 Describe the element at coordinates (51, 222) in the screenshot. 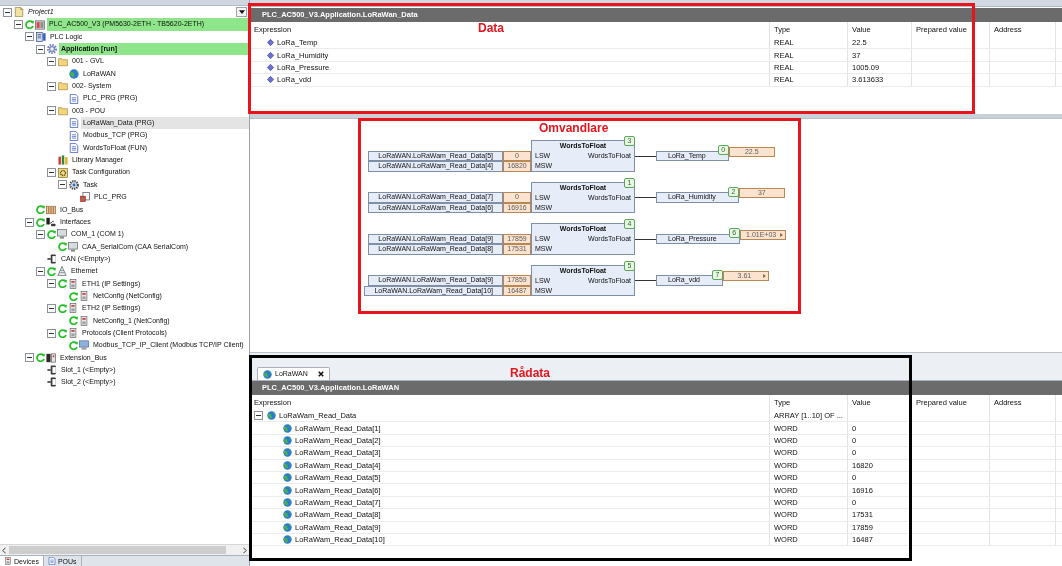

I see `plug-icon` at that location.